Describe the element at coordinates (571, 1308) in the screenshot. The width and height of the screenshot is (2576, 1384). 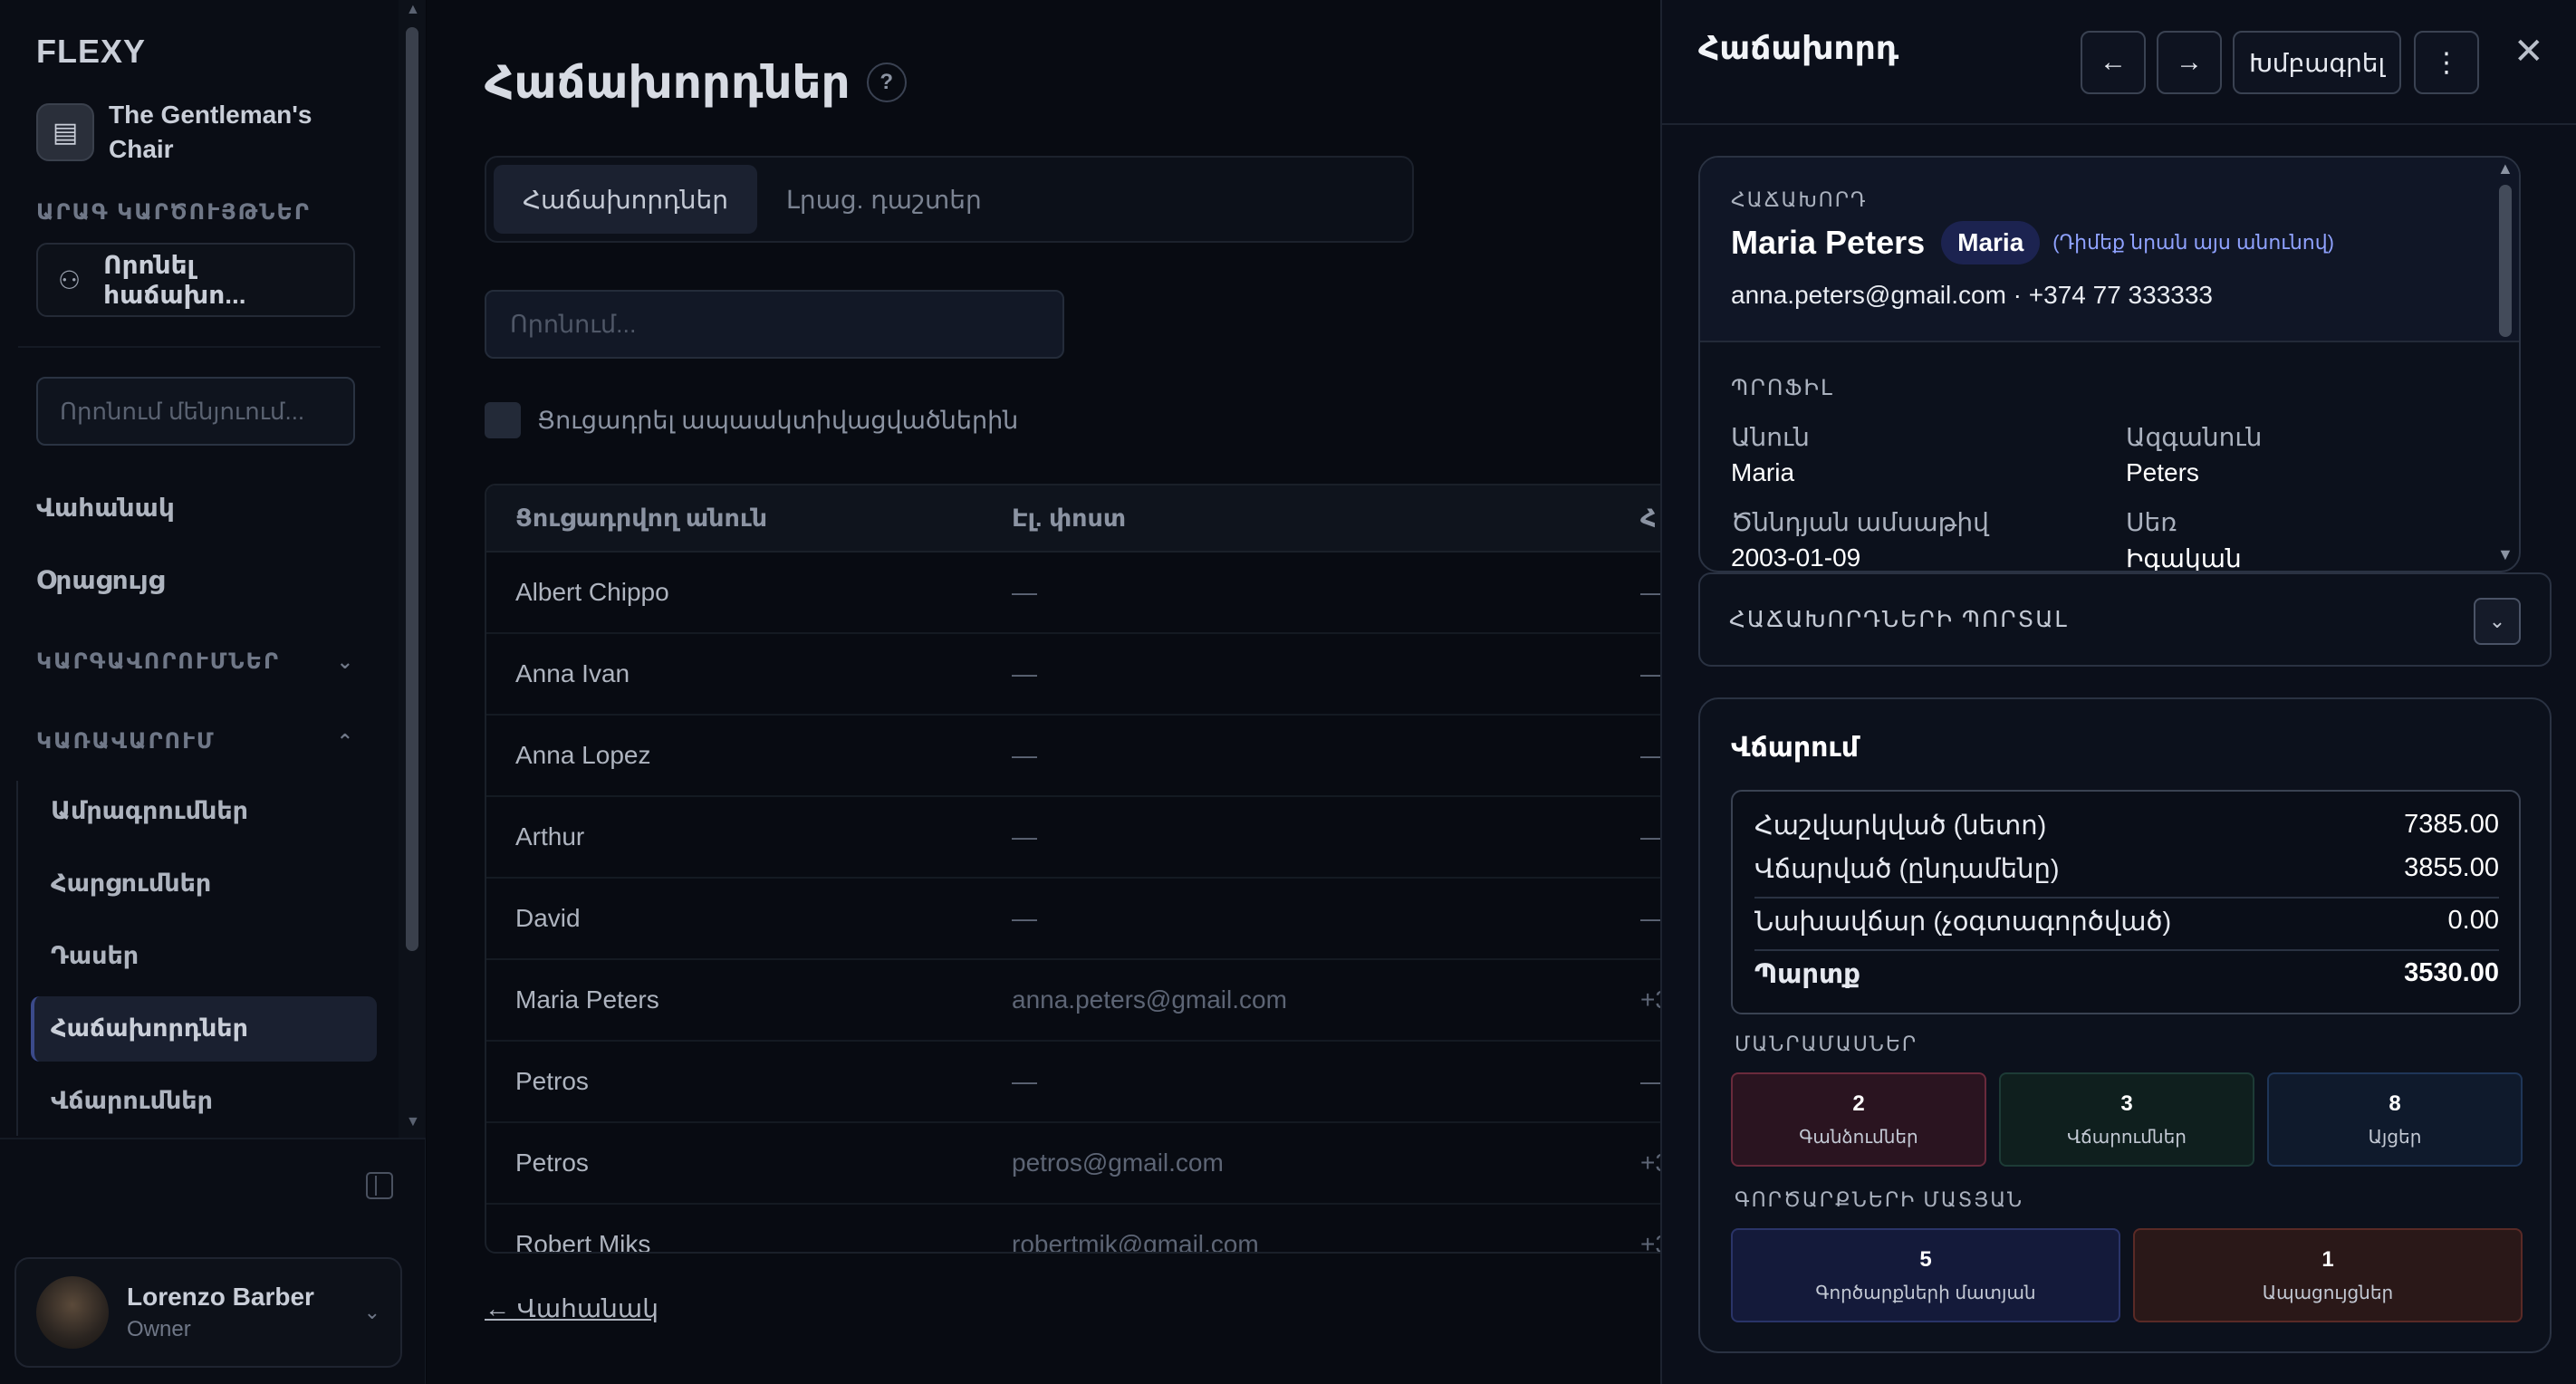
I see `back-to-dashboard-link: ← Վահանակ` at that location.